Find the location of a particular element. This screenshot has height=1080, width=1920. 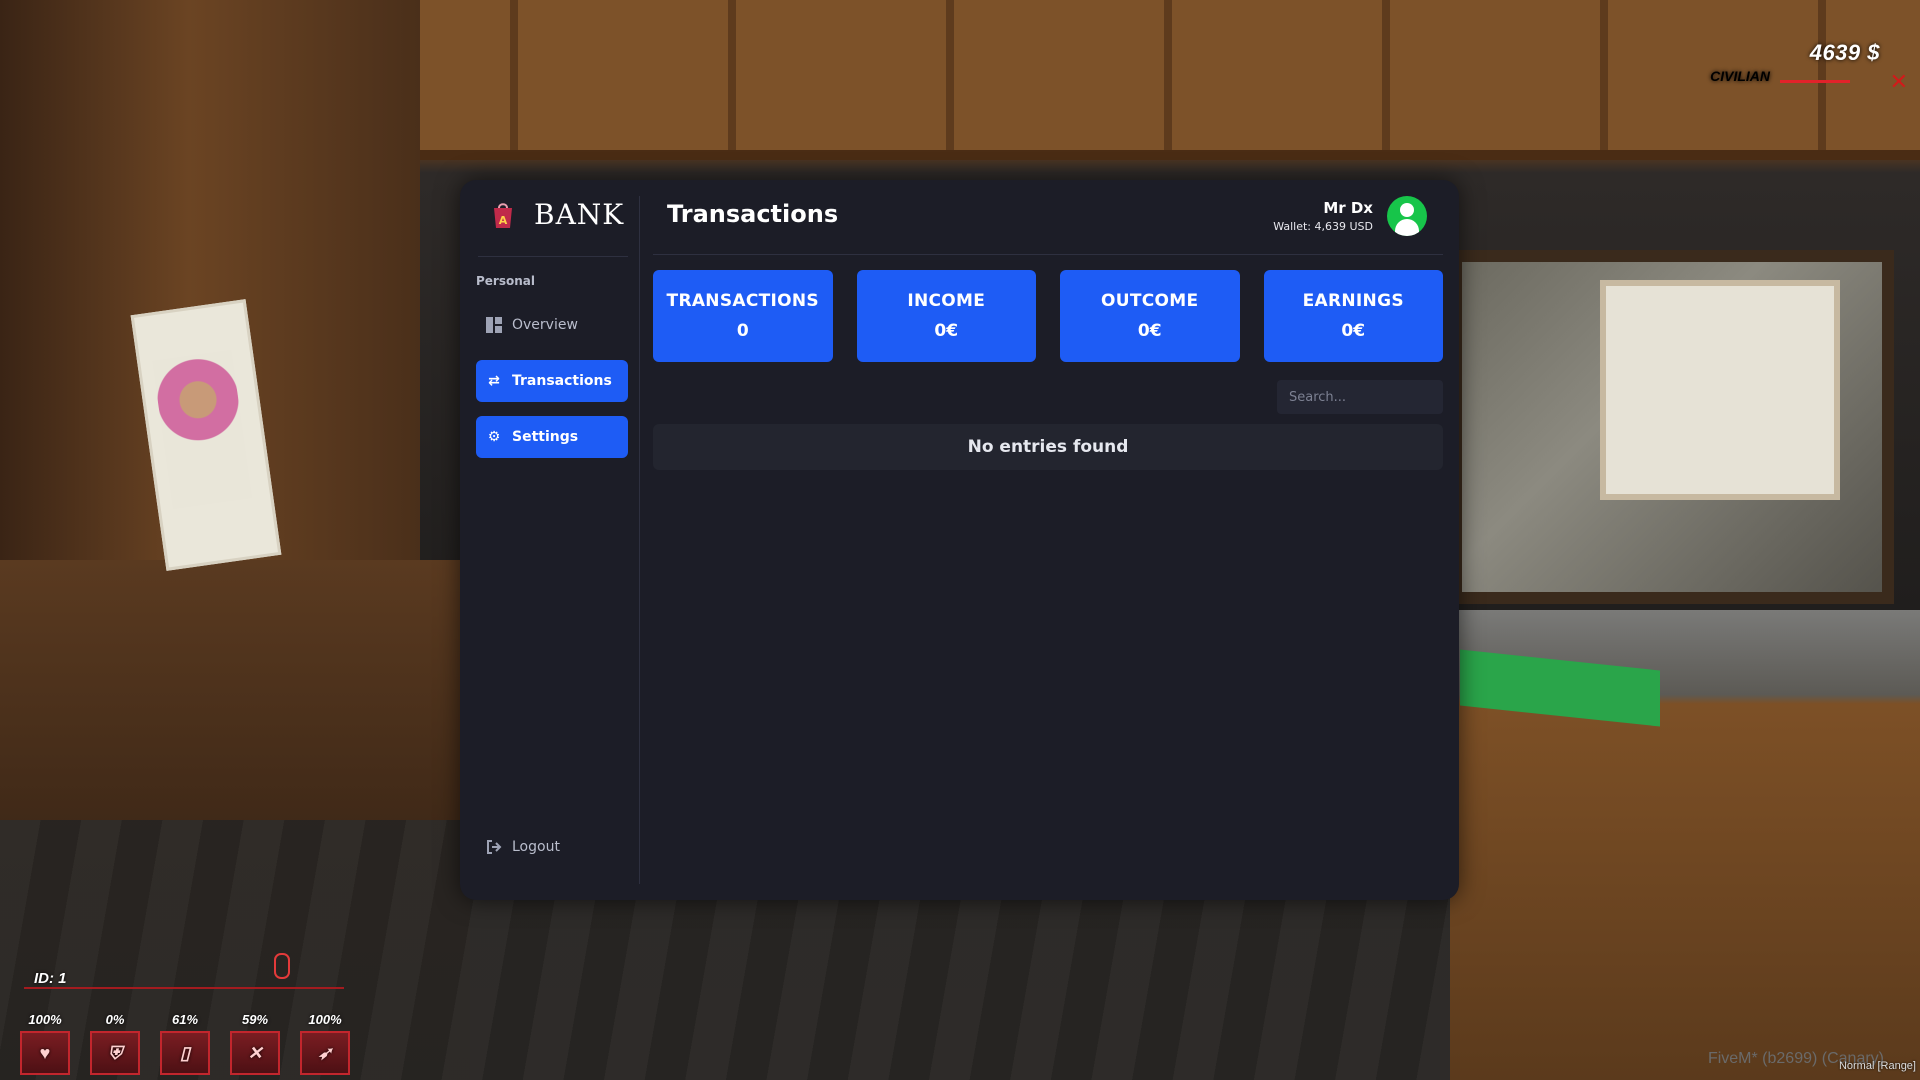

hud-stat-value: 0% is located at coordinates (115, 1019).